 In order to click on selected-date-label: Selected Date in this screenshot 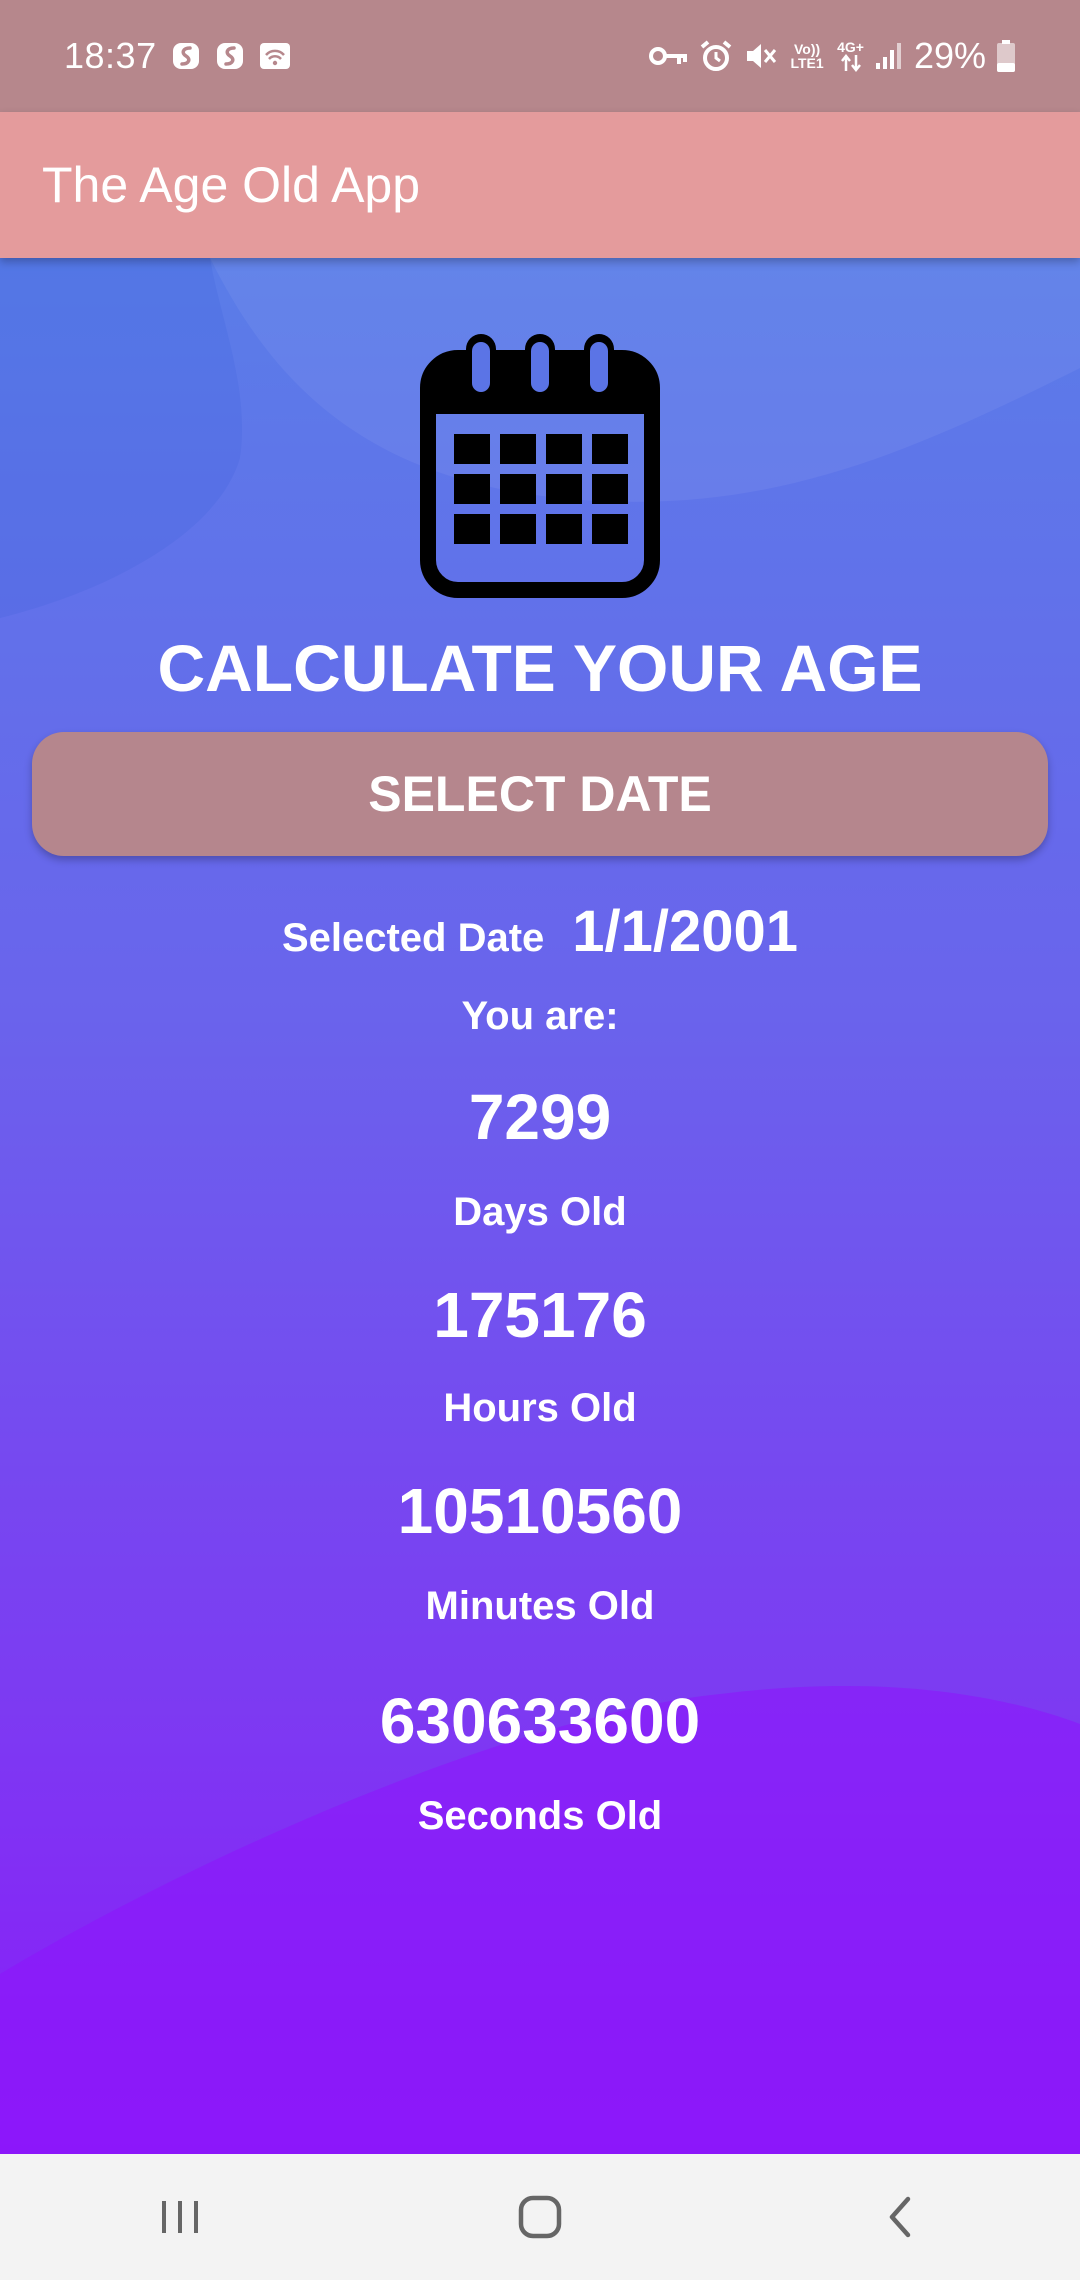, I will do `click(413, 938)`.